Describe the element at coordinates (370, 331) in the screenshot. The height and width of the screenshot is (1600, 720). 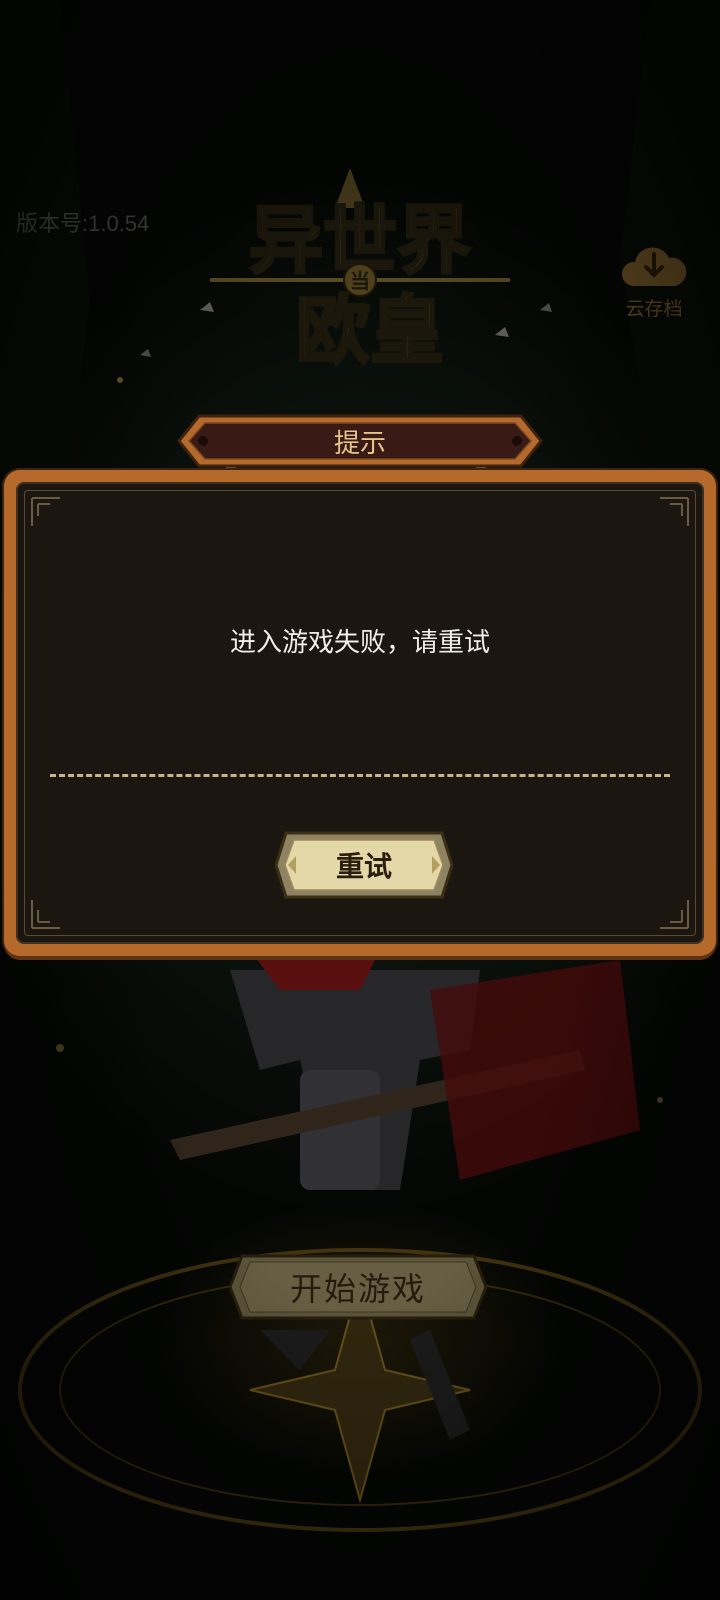
I see `logo-line2: 欧皇` at that location.